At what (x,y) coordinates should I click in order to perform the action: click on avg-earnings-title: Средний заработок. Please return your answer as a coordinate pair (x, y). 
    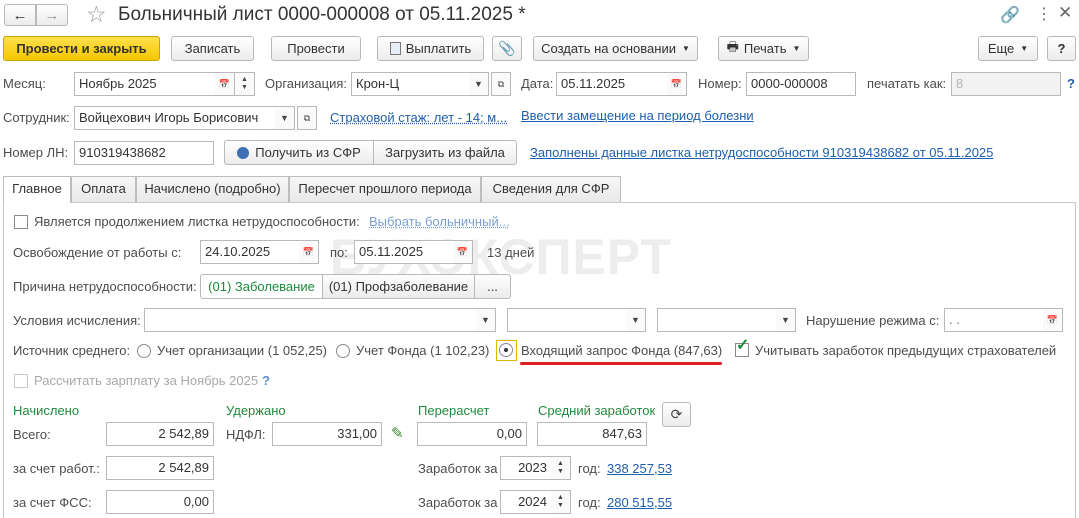
    Looking at the image, I should click on (597, 410).